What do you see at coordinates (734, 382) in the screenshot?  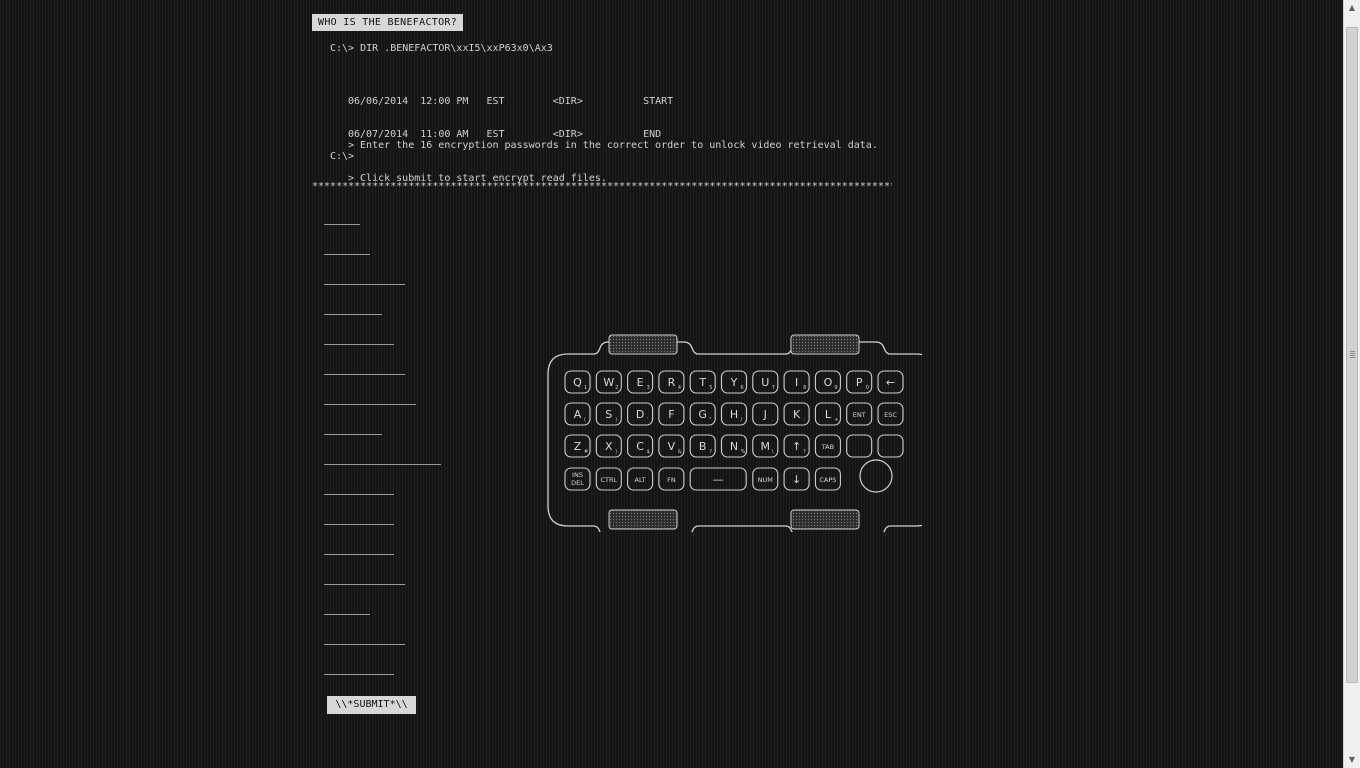 I see `keyboard-key-label: Y` at bounding box center [734, 382].